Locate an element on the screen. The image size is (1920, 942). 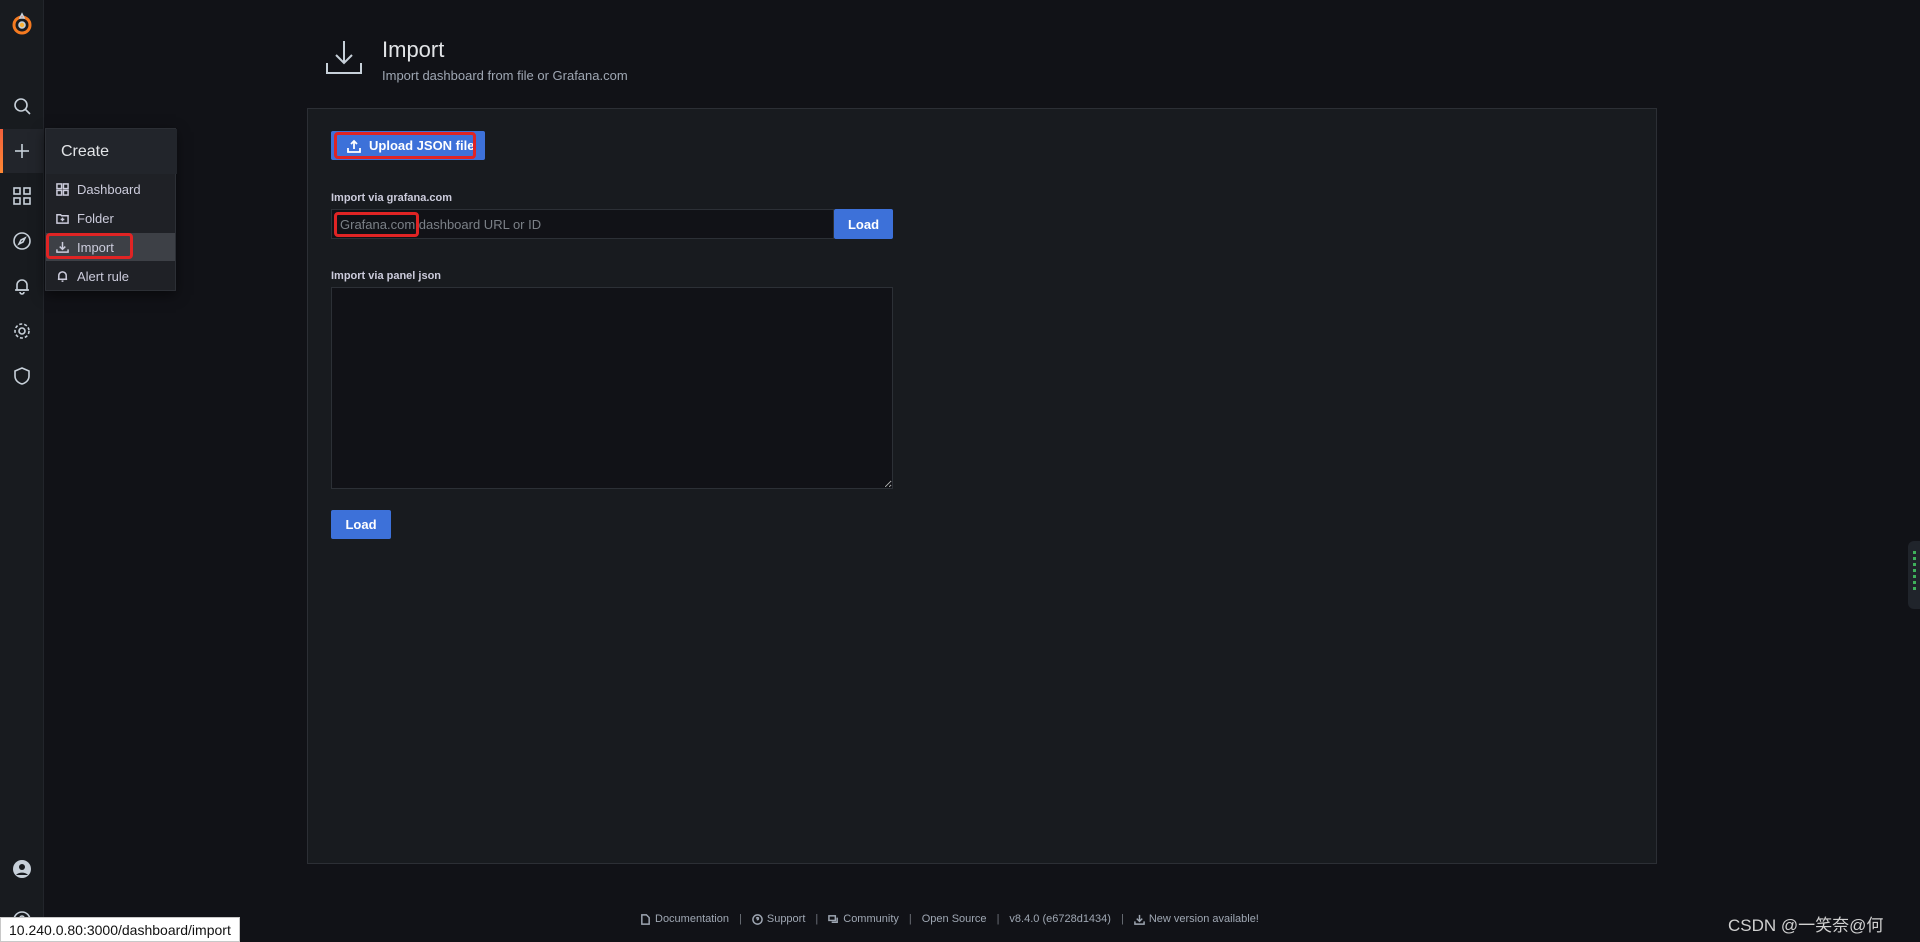
menu-item-label: Folder is located at coordinates (95, 218).